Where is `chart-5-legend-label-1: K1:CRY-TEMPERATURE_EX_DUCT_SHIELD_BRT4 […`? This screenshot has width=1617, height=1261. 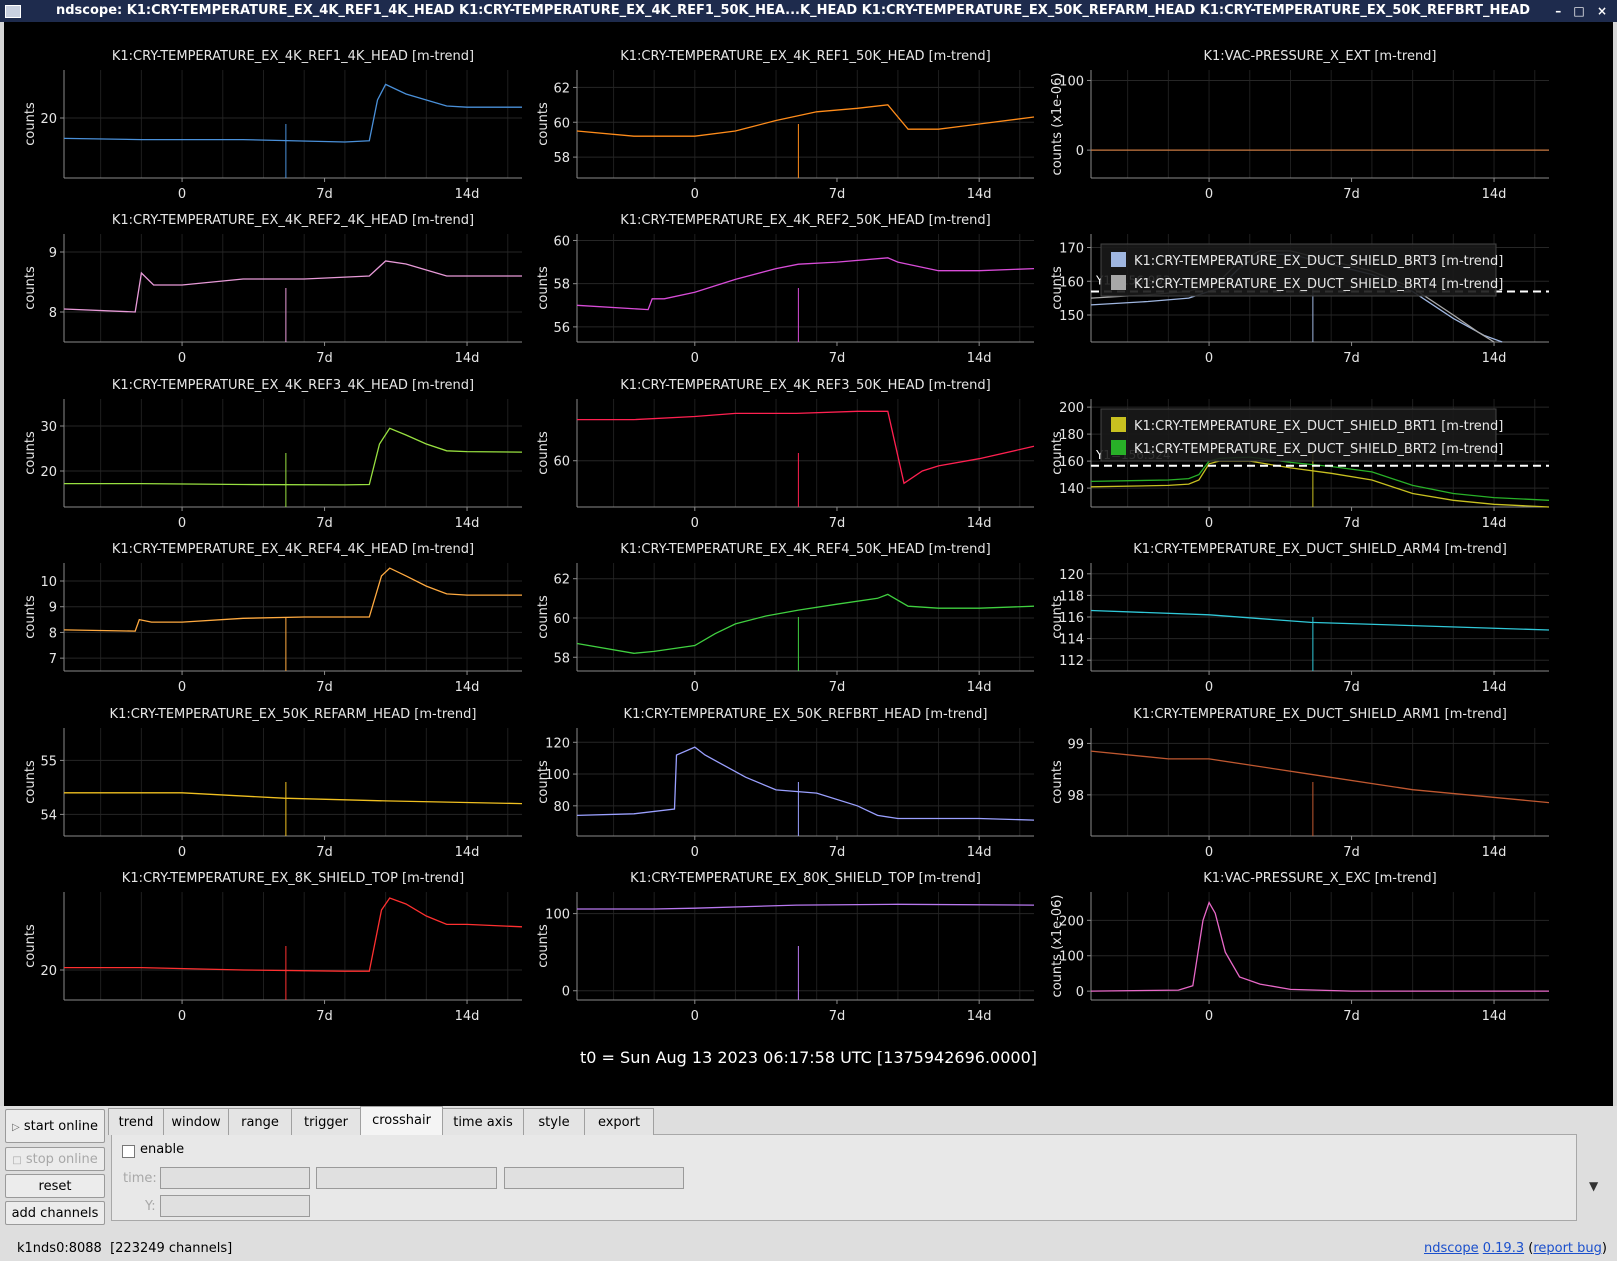
chart-5-legend-label-1: K1:CRY-TEMPERATURE_EX_DUCT_SHIELD_BRT4 [… is located at coordinates (1318, 284).